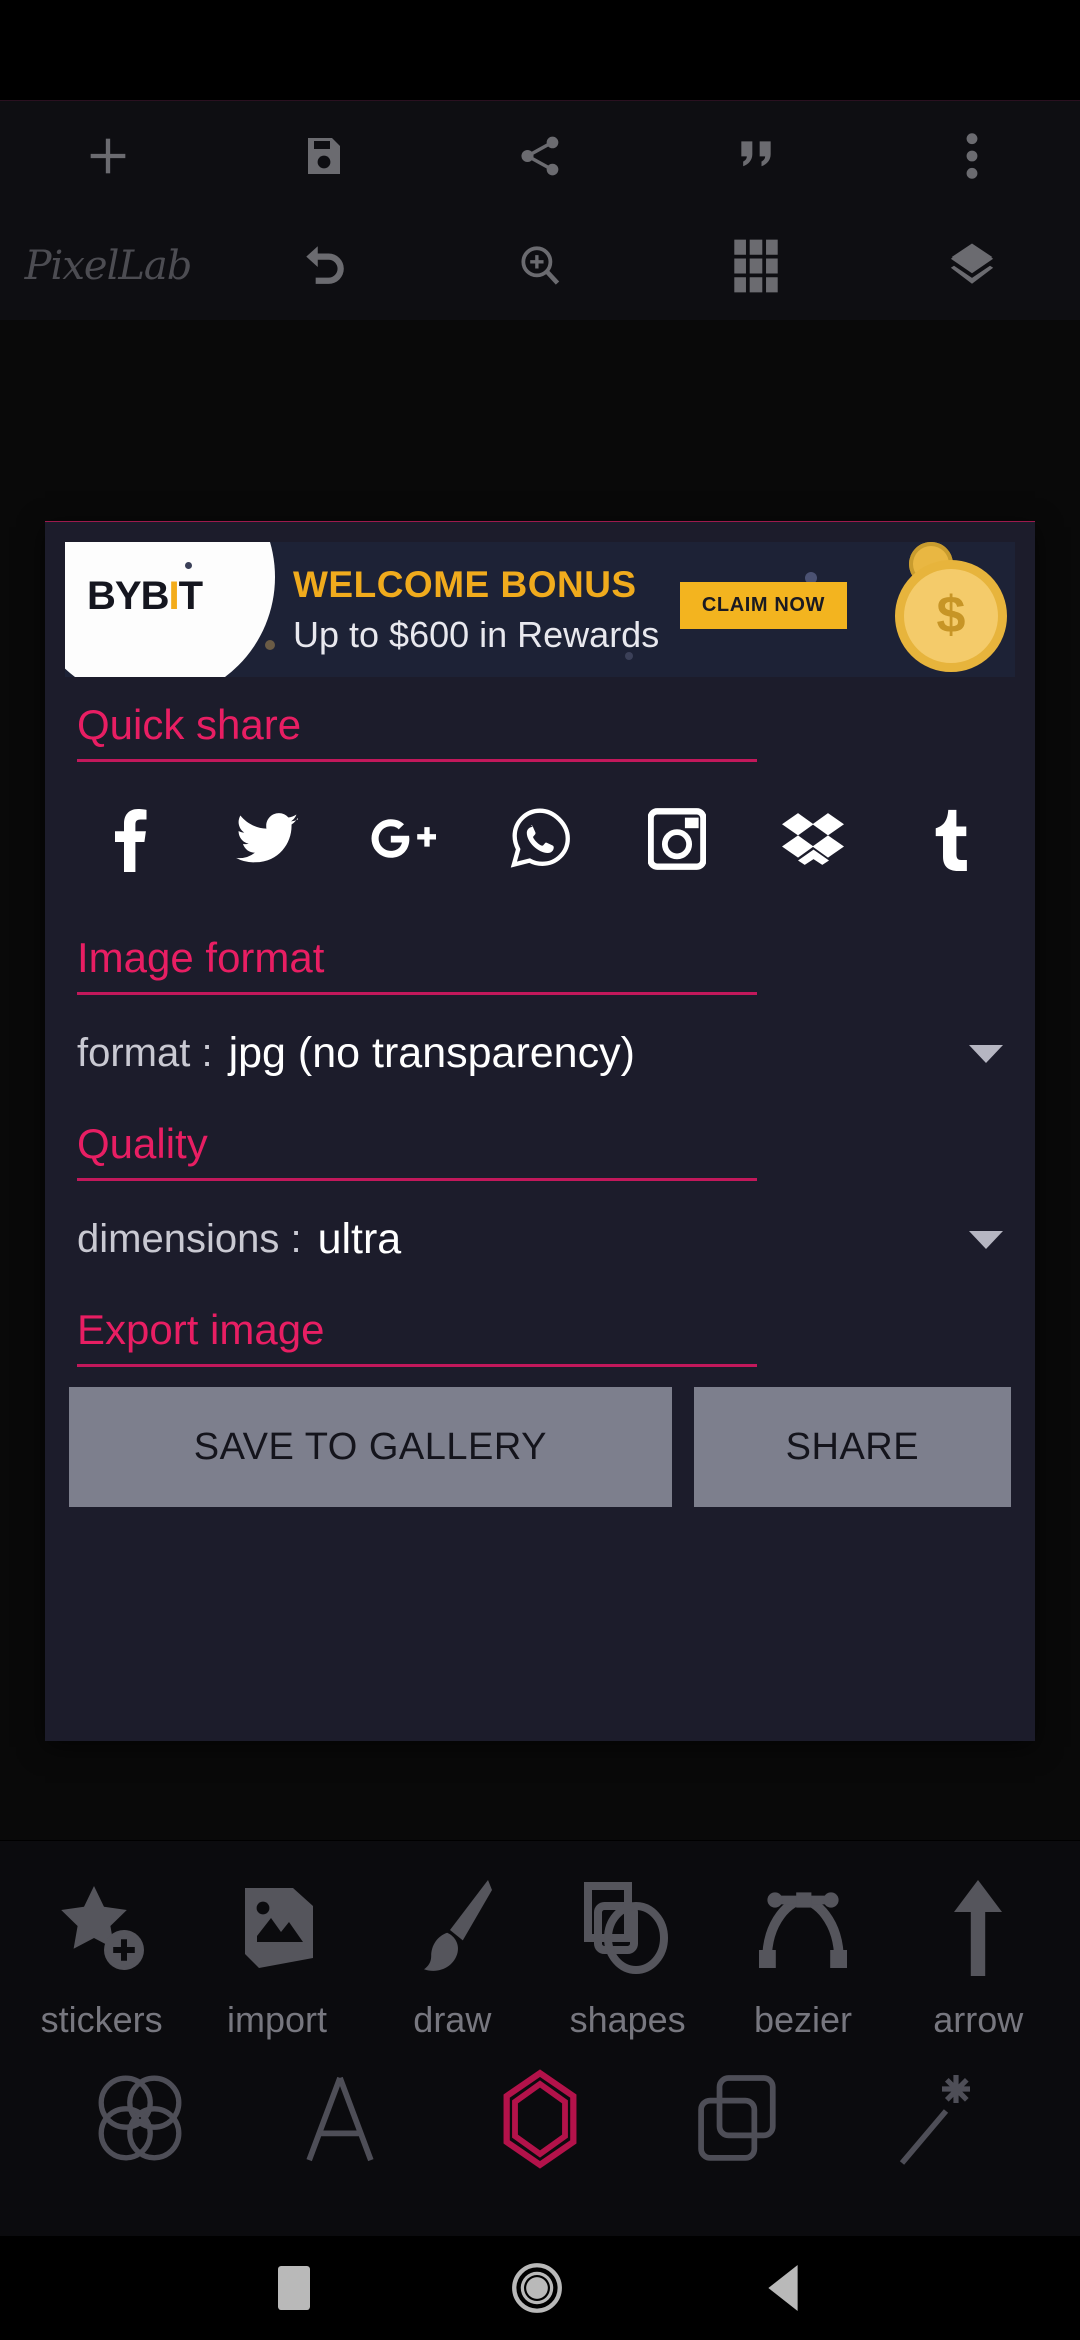  What do you see at coordinates (537, 2288) in the screenshot?
I see `home-button` at bounding box center [537, 2288].